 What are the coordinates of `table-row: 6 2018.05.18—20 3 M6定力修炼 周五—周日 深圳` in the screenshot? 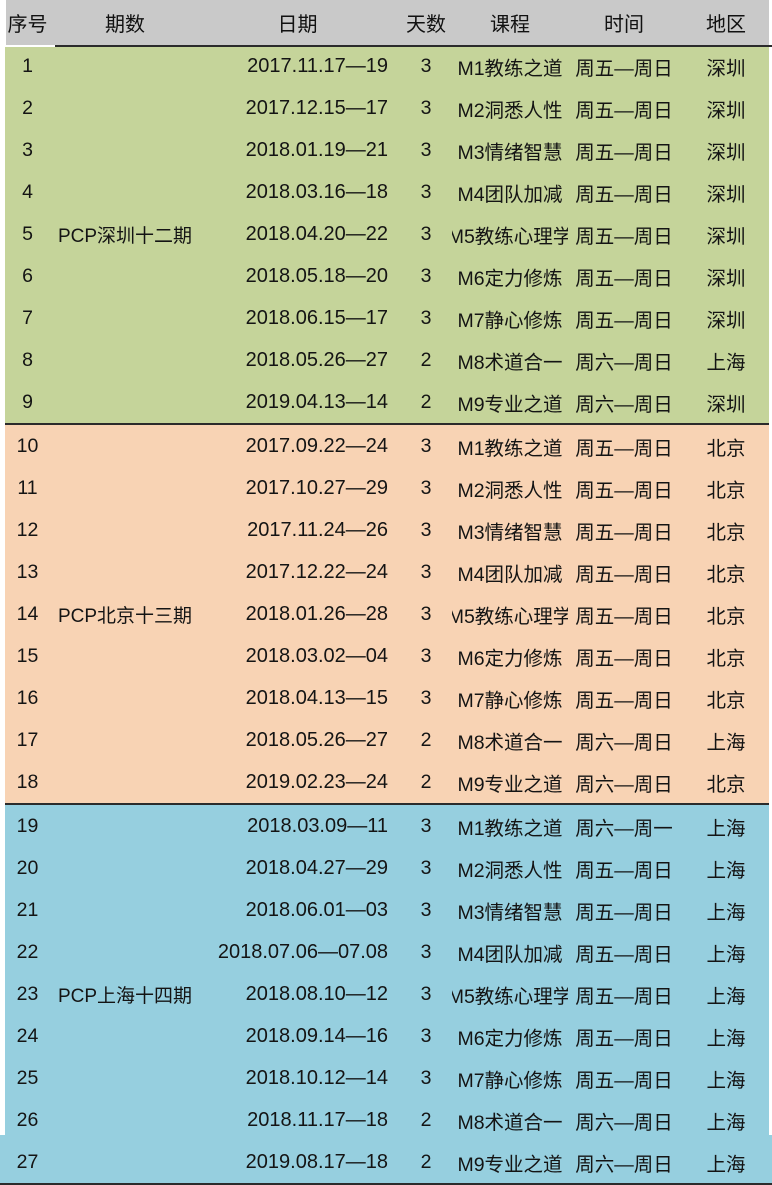 It's located at (386, 276).